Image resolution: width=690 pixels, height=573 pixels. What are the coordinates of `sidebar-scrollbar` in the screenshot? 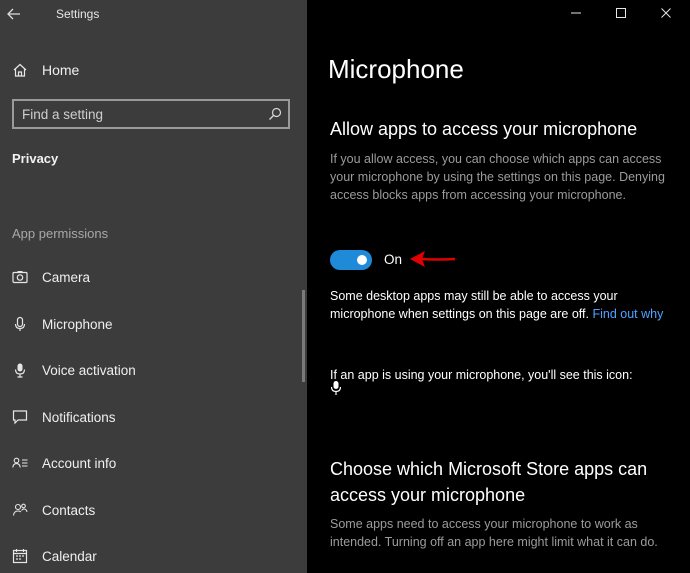 It's located at (303, 336).